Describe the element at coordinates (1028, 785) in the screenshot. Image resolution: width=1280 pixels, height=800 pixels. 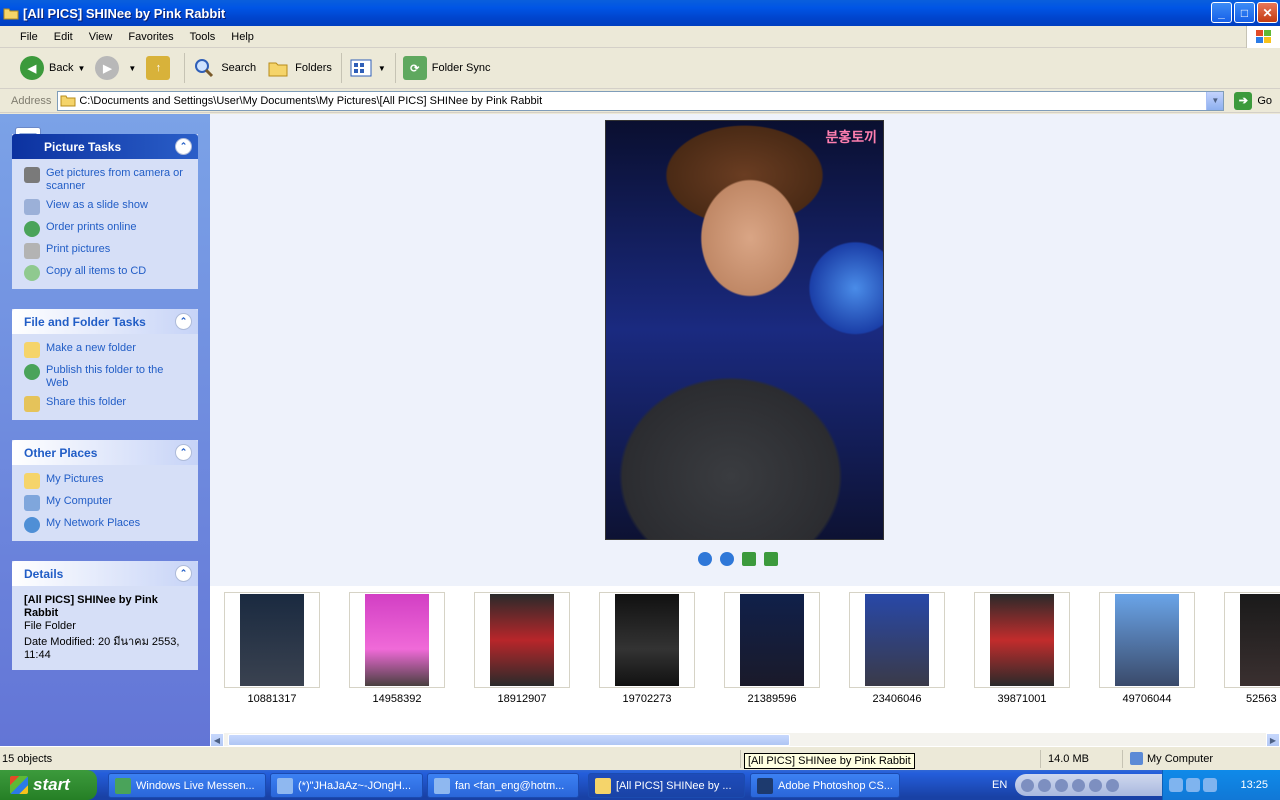
I see `media-prev-icon` at that location.